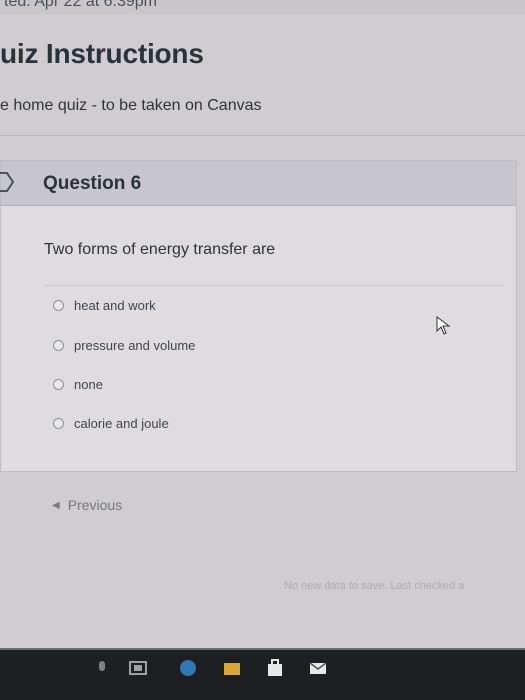 This screenshot has width=525, height=700. What do you see at coordinates (262, 7) in the screenshot?
I see `due-date-strip: ted. Apr 22 at 6:39pm` at bounding box center [262, 7].